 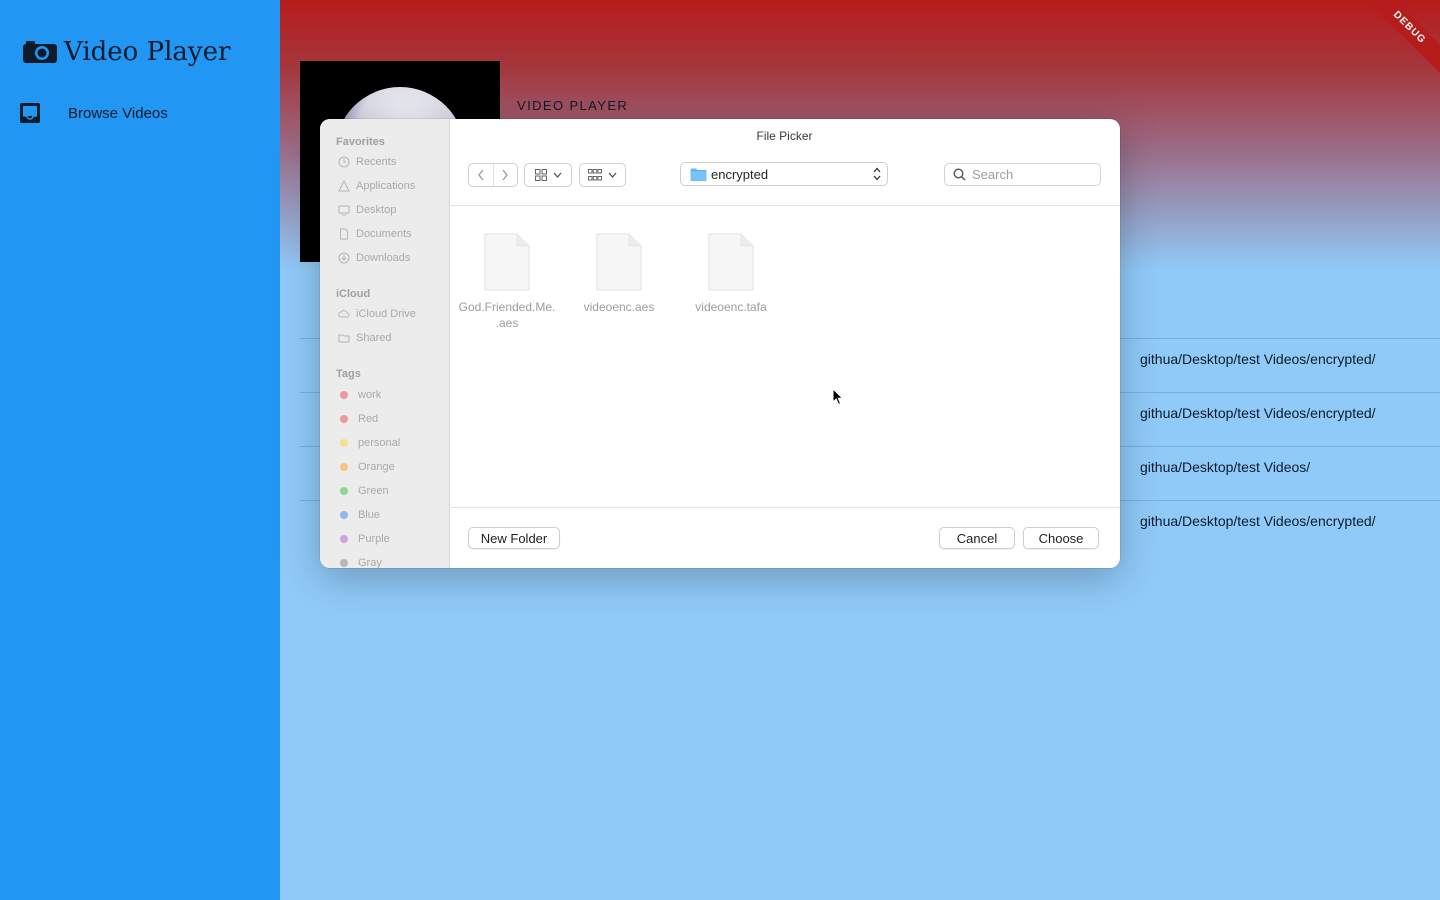 I want to click on group-grid-icon, so click(x=595, y=175).